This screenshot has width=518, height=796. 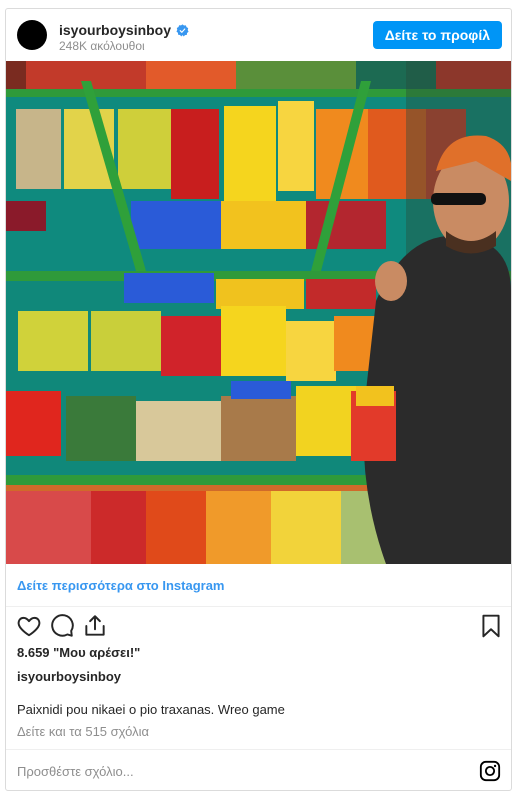 I want to click on username-row: isyourboysinboy, so click(x=124, y=30).